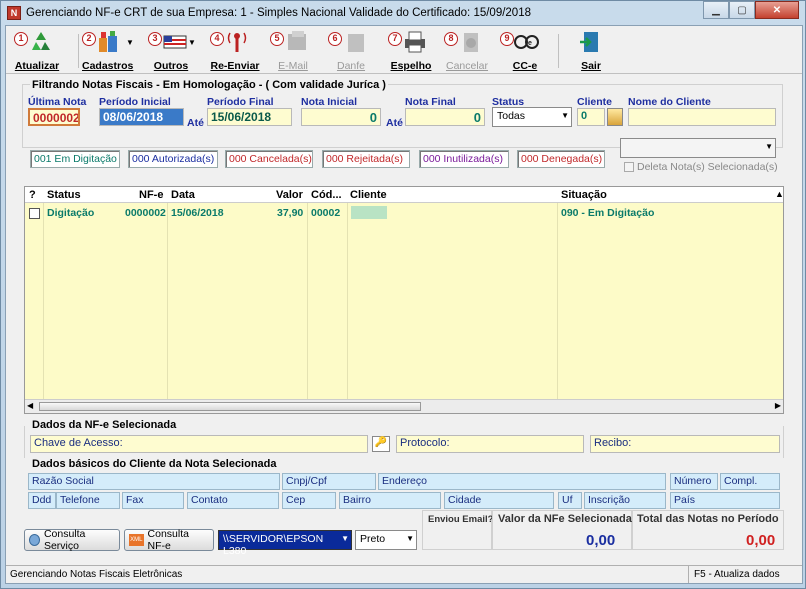 Image resolution: width=806 pixels, height=589 pixels. I want to click on bairro-field: Bairro, so click(390, 500).